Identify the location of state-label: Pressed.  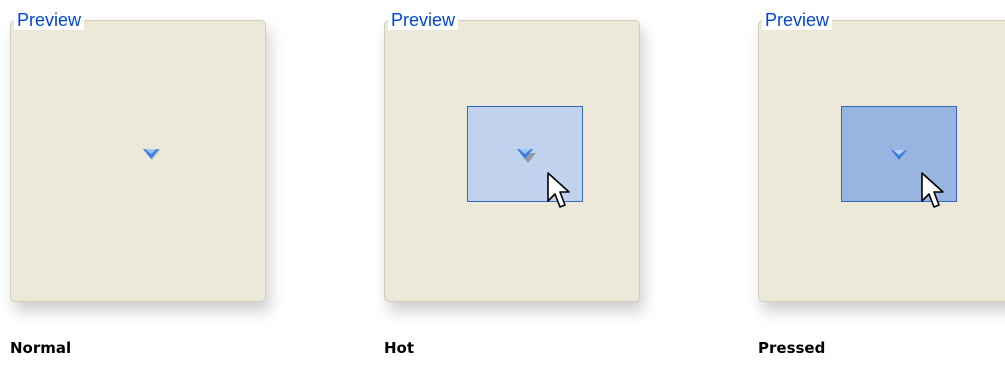
(792, 348).